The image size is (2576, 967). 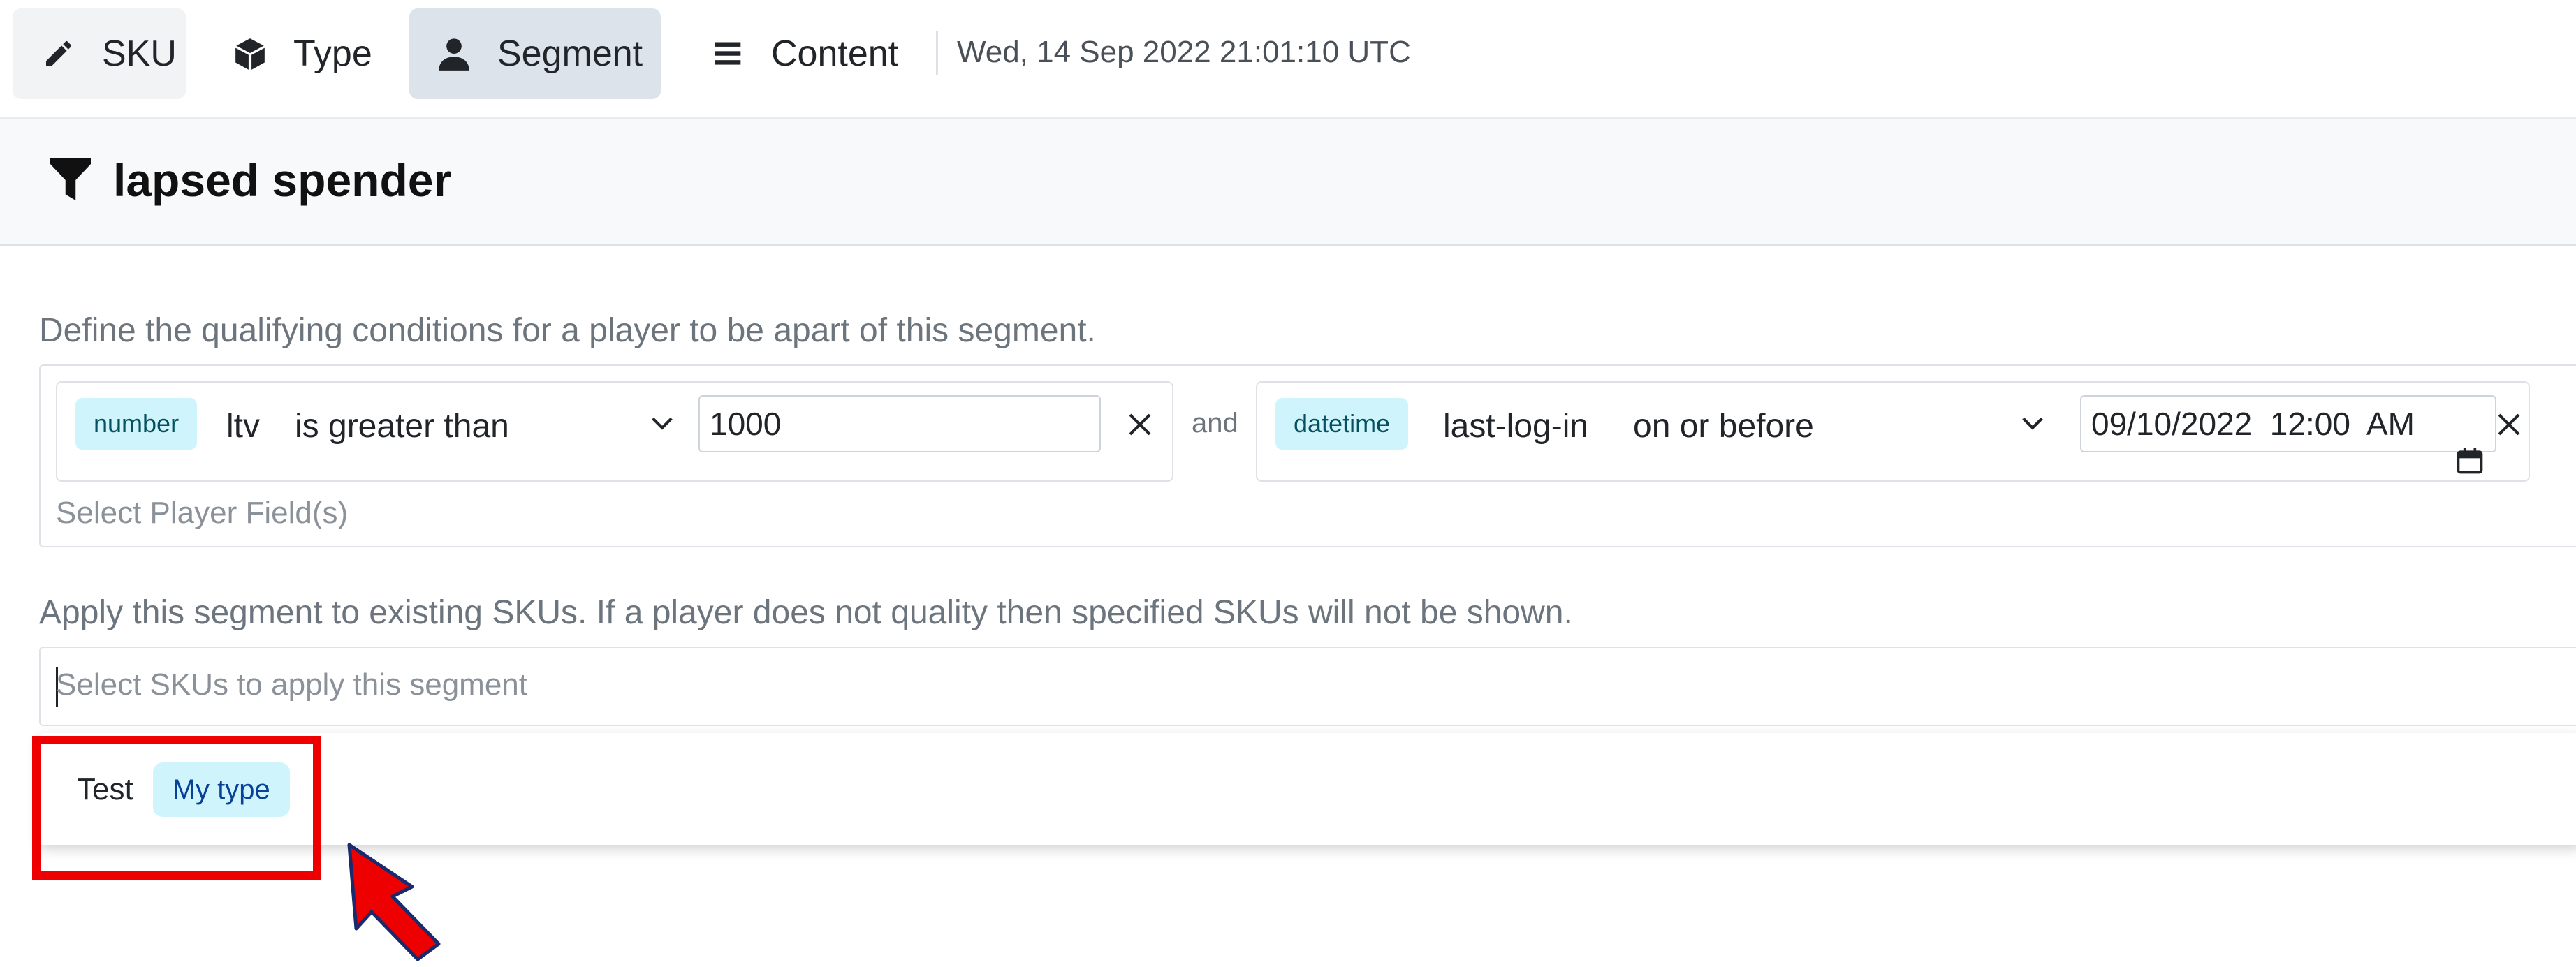 What do you see at coordinates (332, 54) in the screenshot?
I see `tab-label: Type` at bounding box center [332, 54].